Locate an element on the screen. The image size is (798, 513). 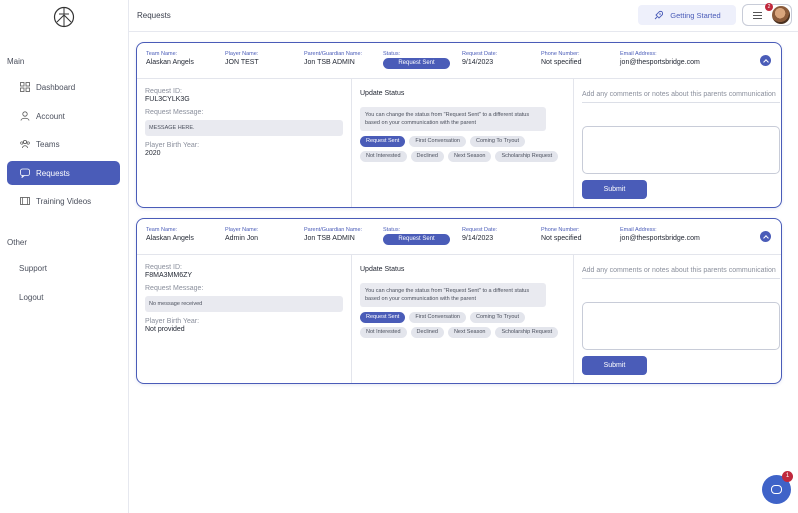
sidebar-item-logout: Logout is located at coordinates (31, 297).